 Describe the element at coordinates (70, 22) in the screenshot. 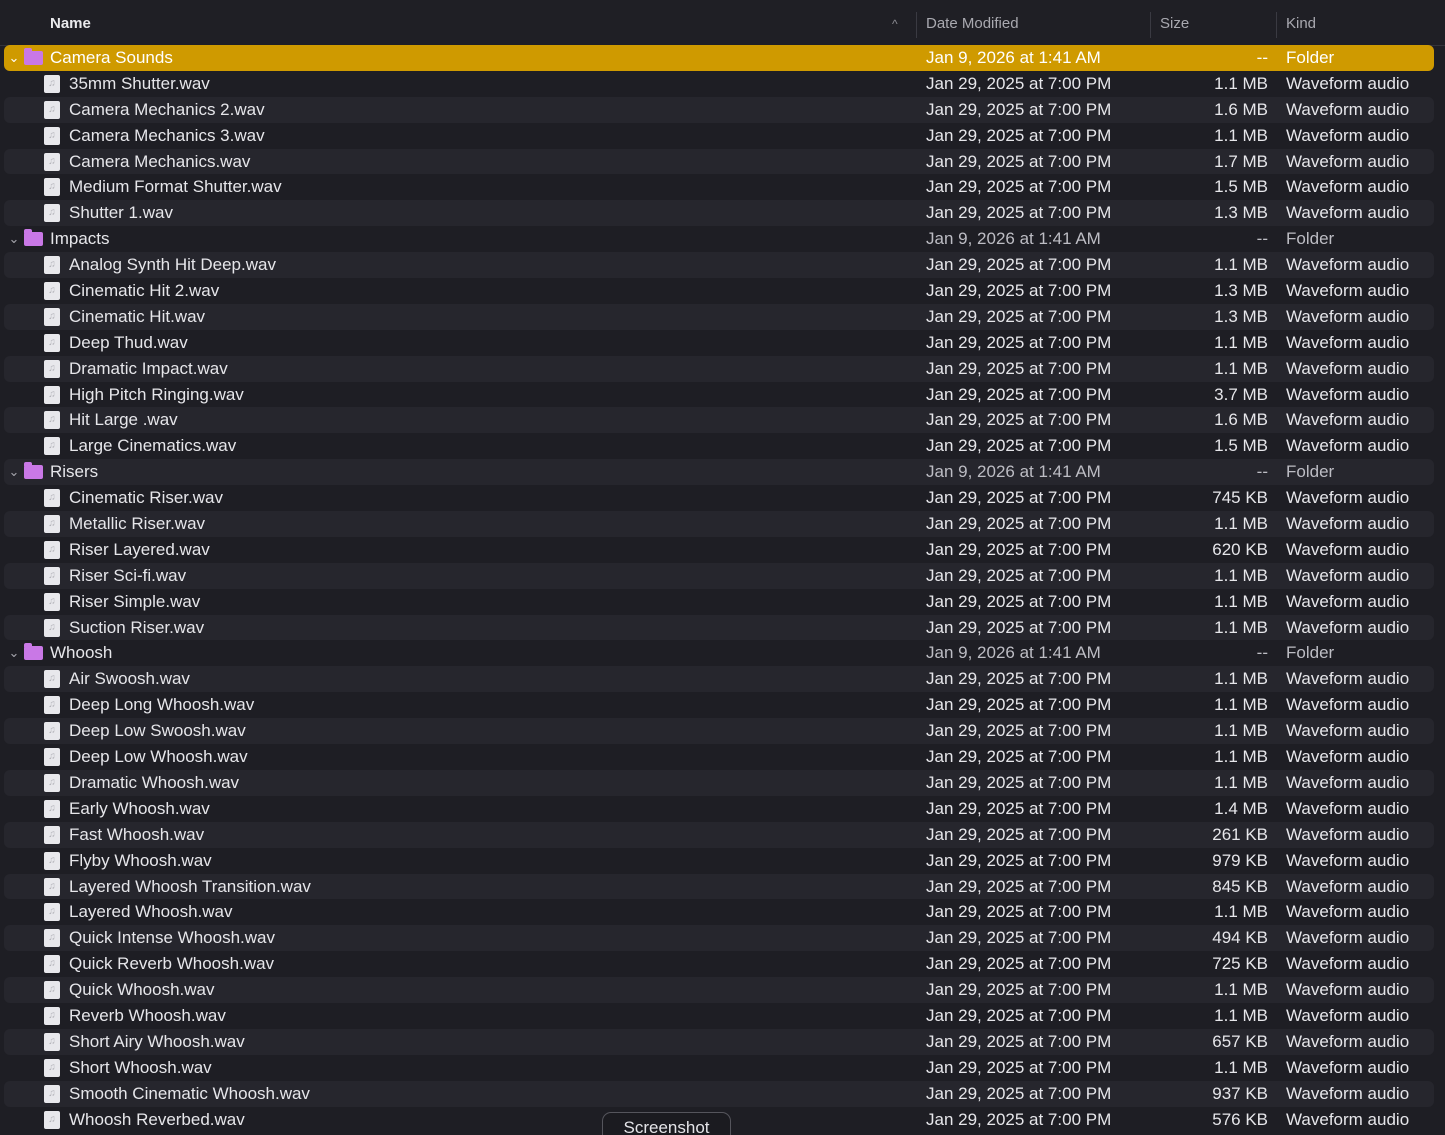

I see `column-header-name: Name` at that location.